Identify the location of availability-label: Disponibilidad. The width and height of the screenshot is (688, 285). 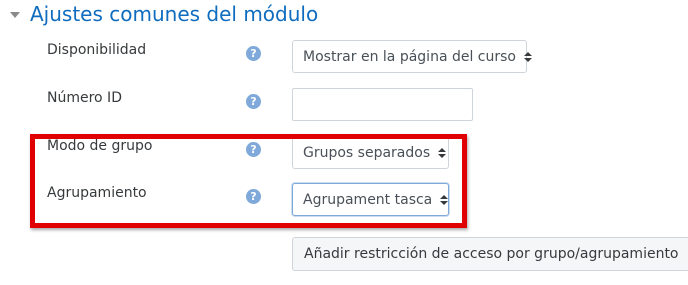
(97, 50).